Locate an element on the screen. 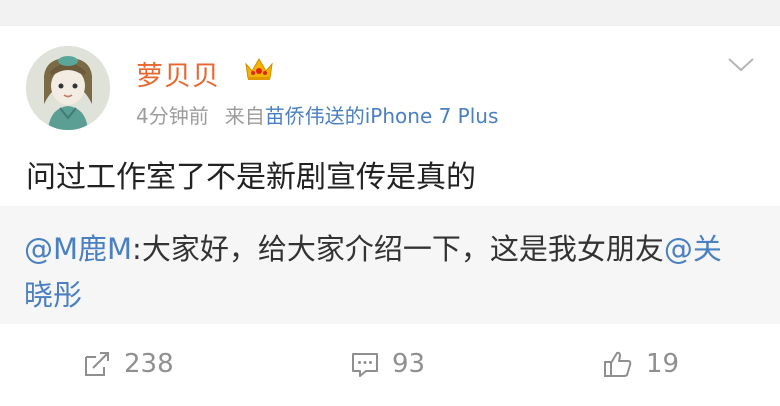 Image resolution: width=780 pixels, height=406 pixels. repost-body: :大家好，给大家介绍一下，这是我女朋友 is located at coordinates (398, 249).